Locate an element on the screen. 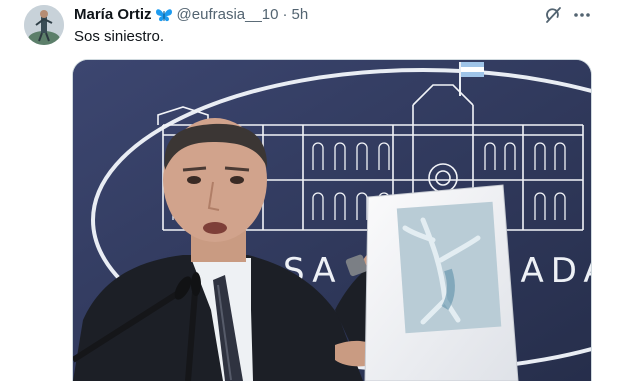 This screenshot has width=619, height=381. more-button is located at coordinates (582, 15).